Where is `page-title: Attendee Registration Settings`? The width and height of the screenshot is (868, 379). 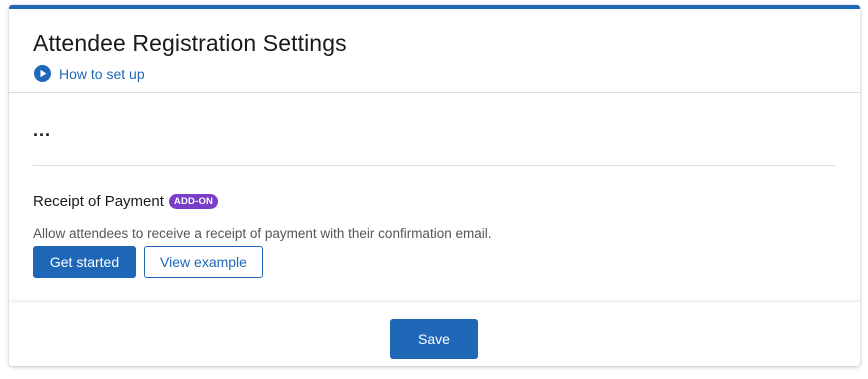
page-title: Attendee Registration Settings is located at coordinates (190, 43).